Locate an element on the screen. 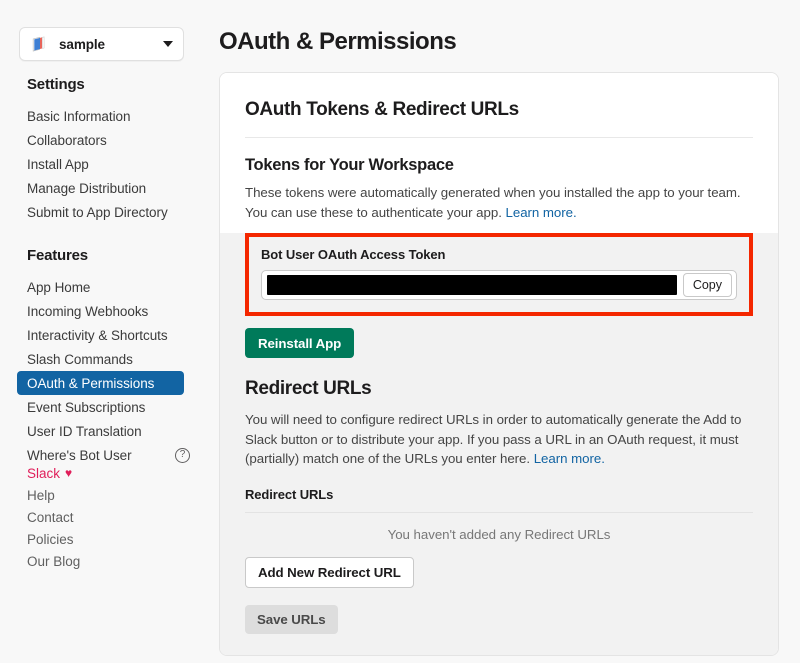 The width and height of the screenshot is (800, 663). sidebar-item-manage-distribution: Manage Distribution is located at coordinates (100, 188).